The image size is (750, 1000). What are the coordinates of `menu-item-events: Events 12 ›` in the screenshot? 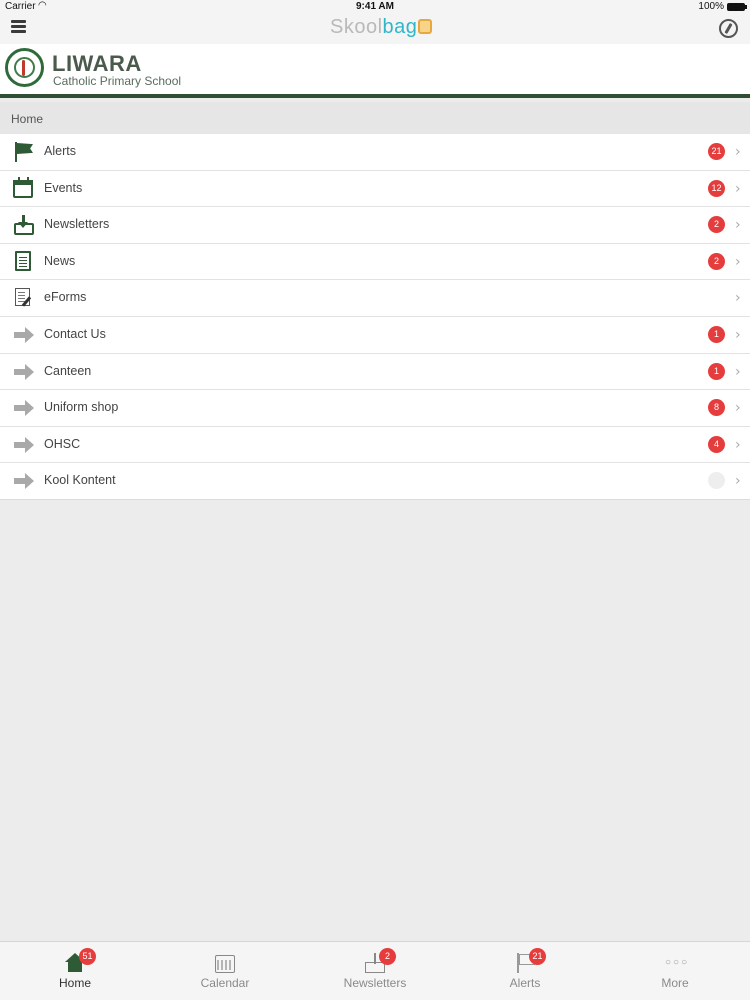 It's located at (375, 189).